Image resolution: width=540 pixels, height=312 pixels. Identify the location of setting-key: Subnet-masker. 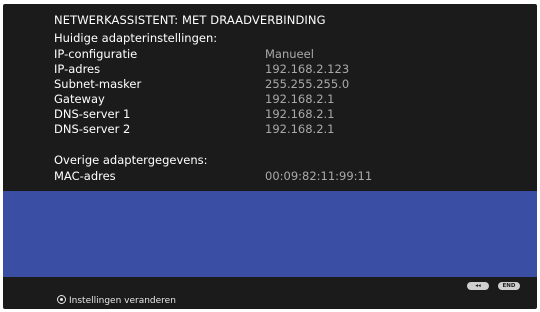
(98, 84).